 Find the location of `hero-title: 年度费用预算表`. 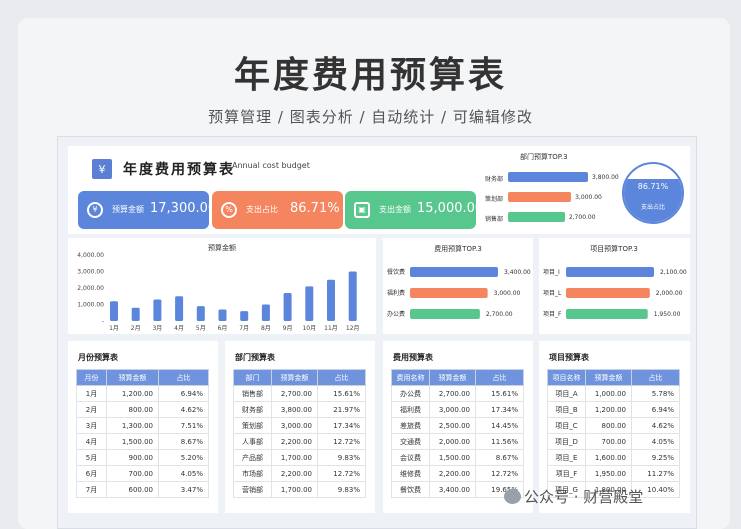

hero-title: 年度费用预算表 is located at coordinates (370, 75).